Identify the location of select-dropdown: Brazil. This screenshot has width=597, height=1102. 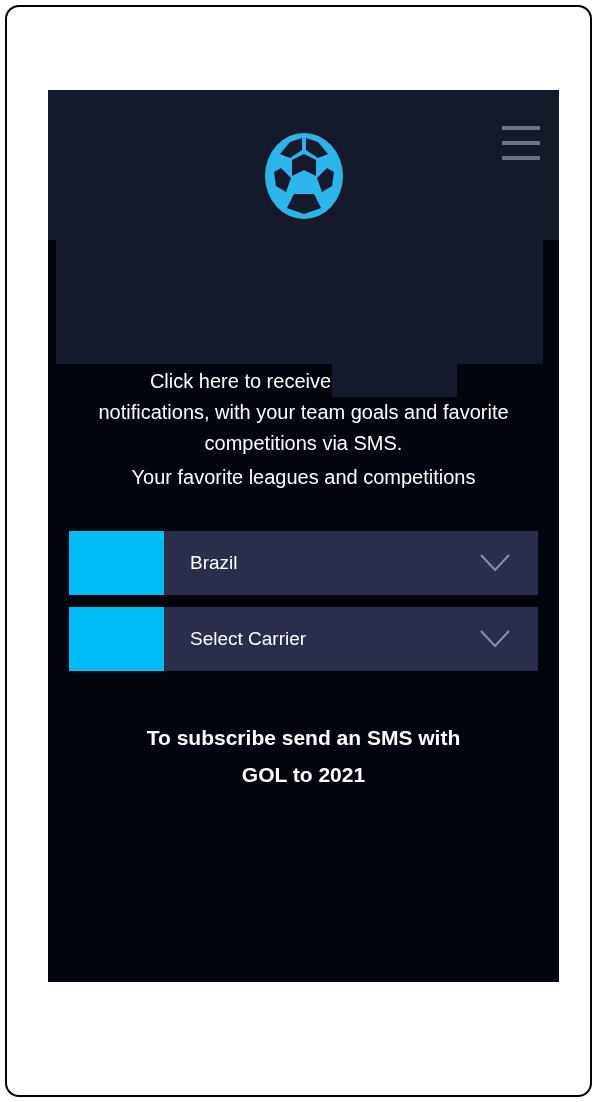
(303, 563).